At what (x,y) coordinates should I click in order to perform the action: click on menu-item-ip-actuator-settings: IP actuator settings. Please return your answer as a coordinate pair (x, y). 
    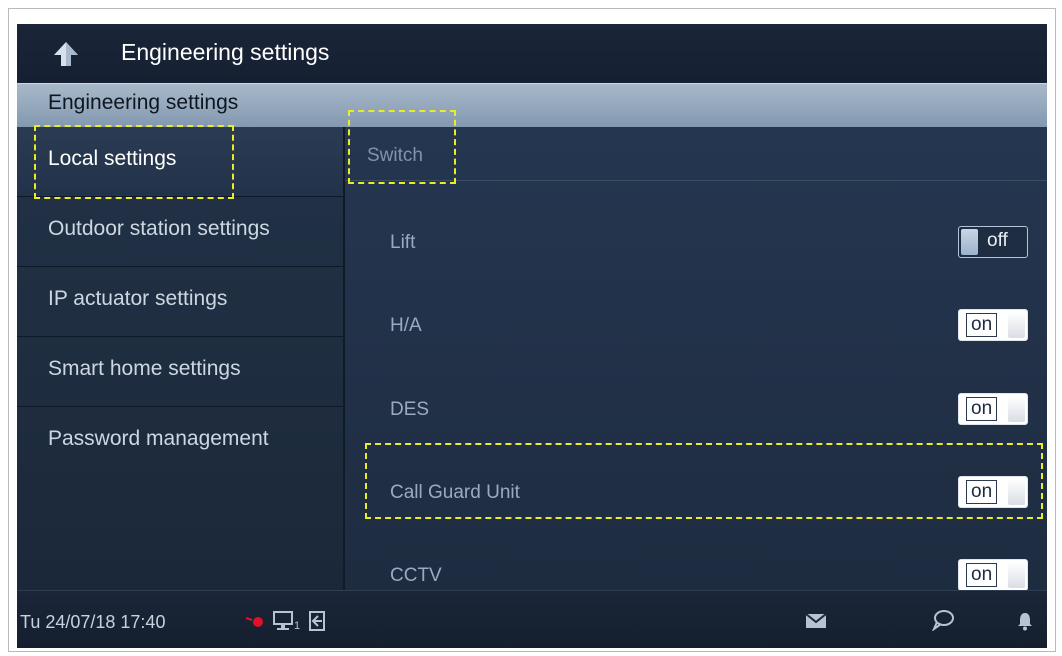
    Looking at the image, I should click on (180, 302).